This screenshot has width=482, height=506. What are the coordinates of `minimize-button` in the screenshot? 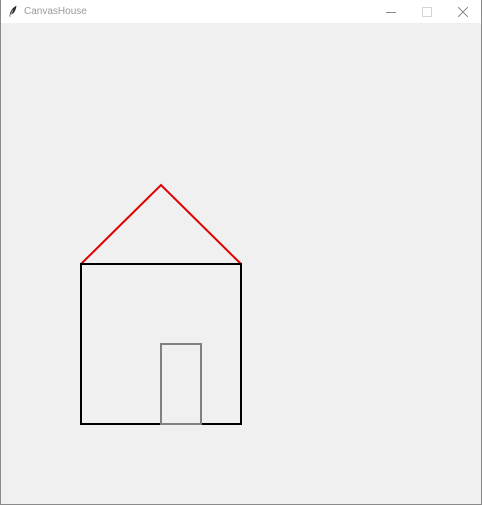 It's located at (391, 11).